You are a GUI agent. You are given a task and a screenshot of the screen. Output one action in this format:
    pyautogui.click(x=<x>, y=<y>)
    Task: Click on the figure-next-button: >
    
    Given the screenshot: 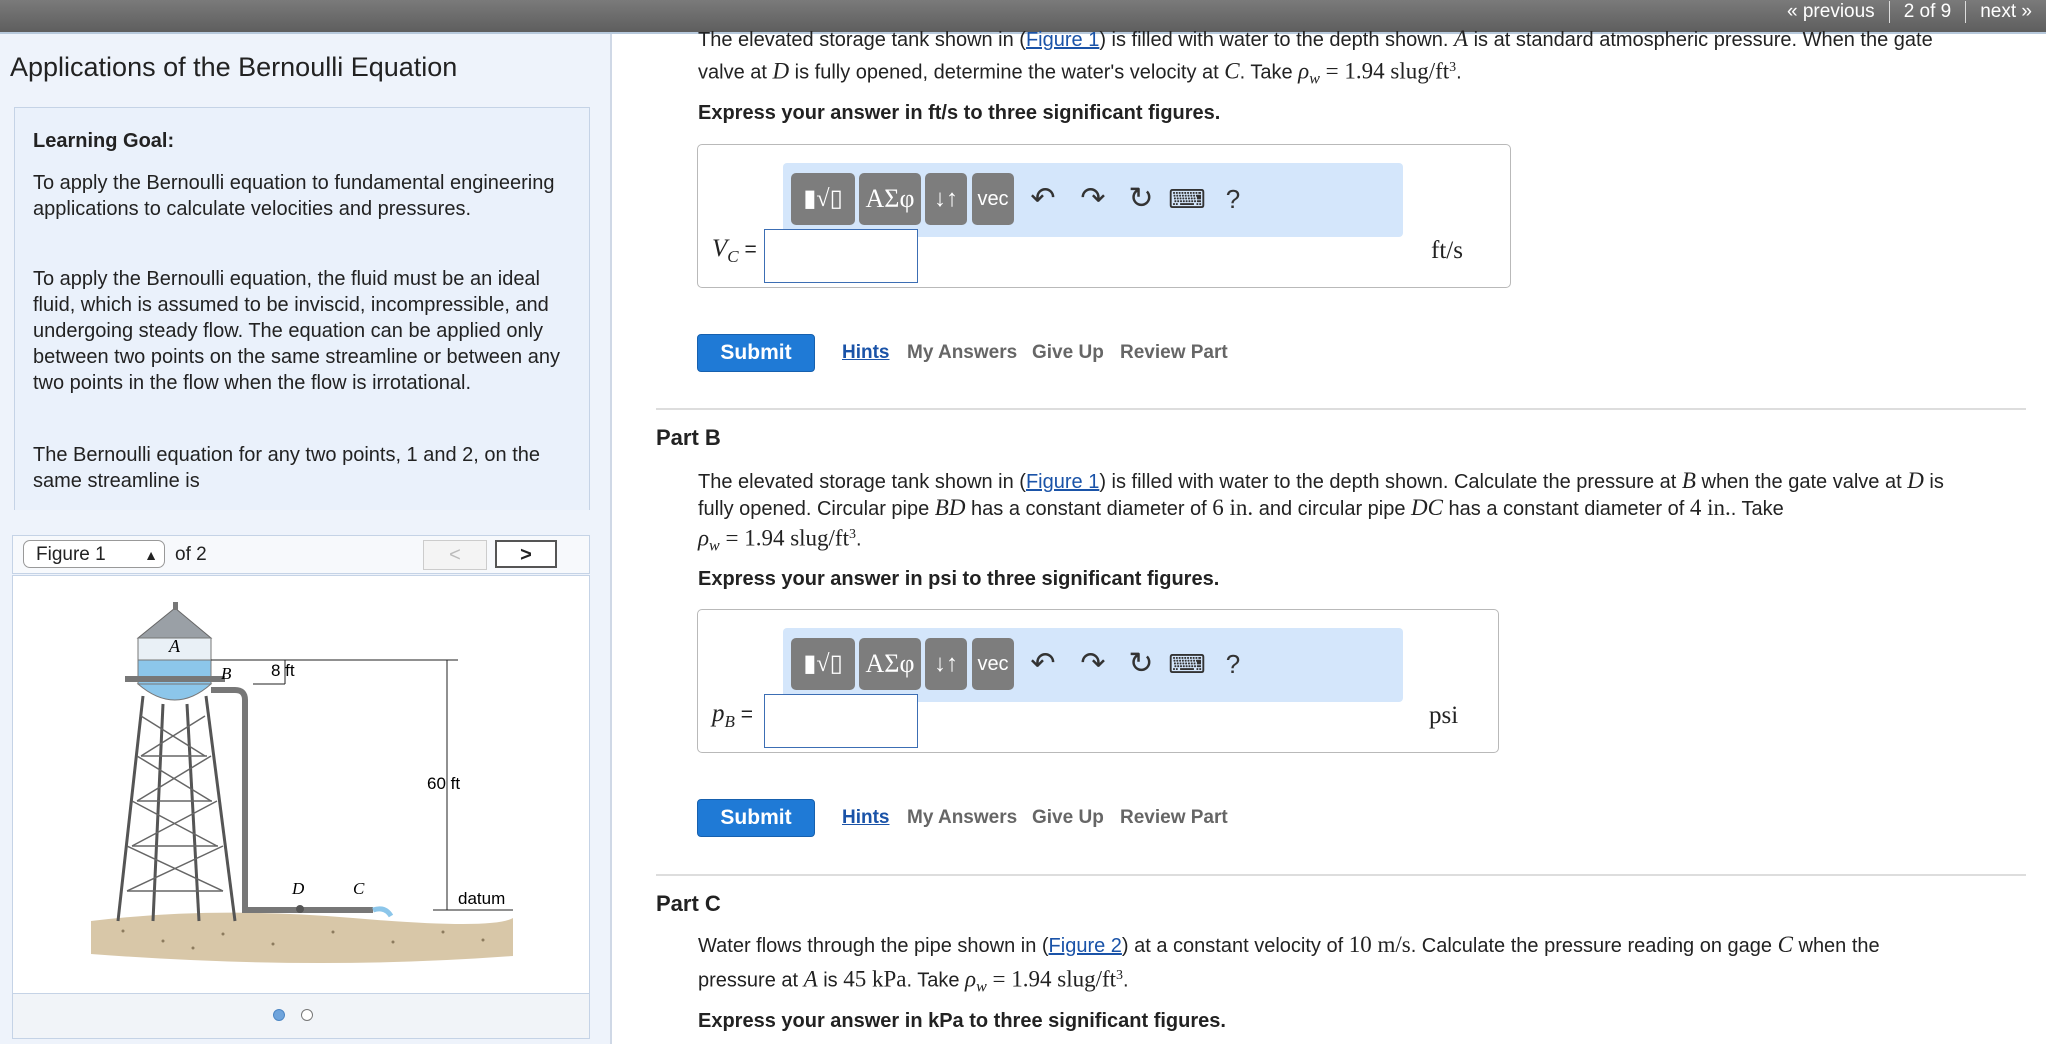 What is the action you would take?
    pyautogui.click(x=526, y=554)
    